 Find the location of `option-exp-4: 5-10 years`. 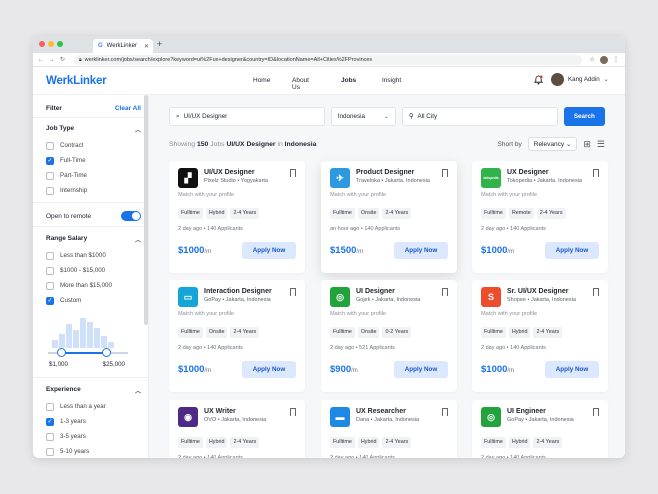

option-exp-4: 5-10 years is located at coordinates (93, 451).